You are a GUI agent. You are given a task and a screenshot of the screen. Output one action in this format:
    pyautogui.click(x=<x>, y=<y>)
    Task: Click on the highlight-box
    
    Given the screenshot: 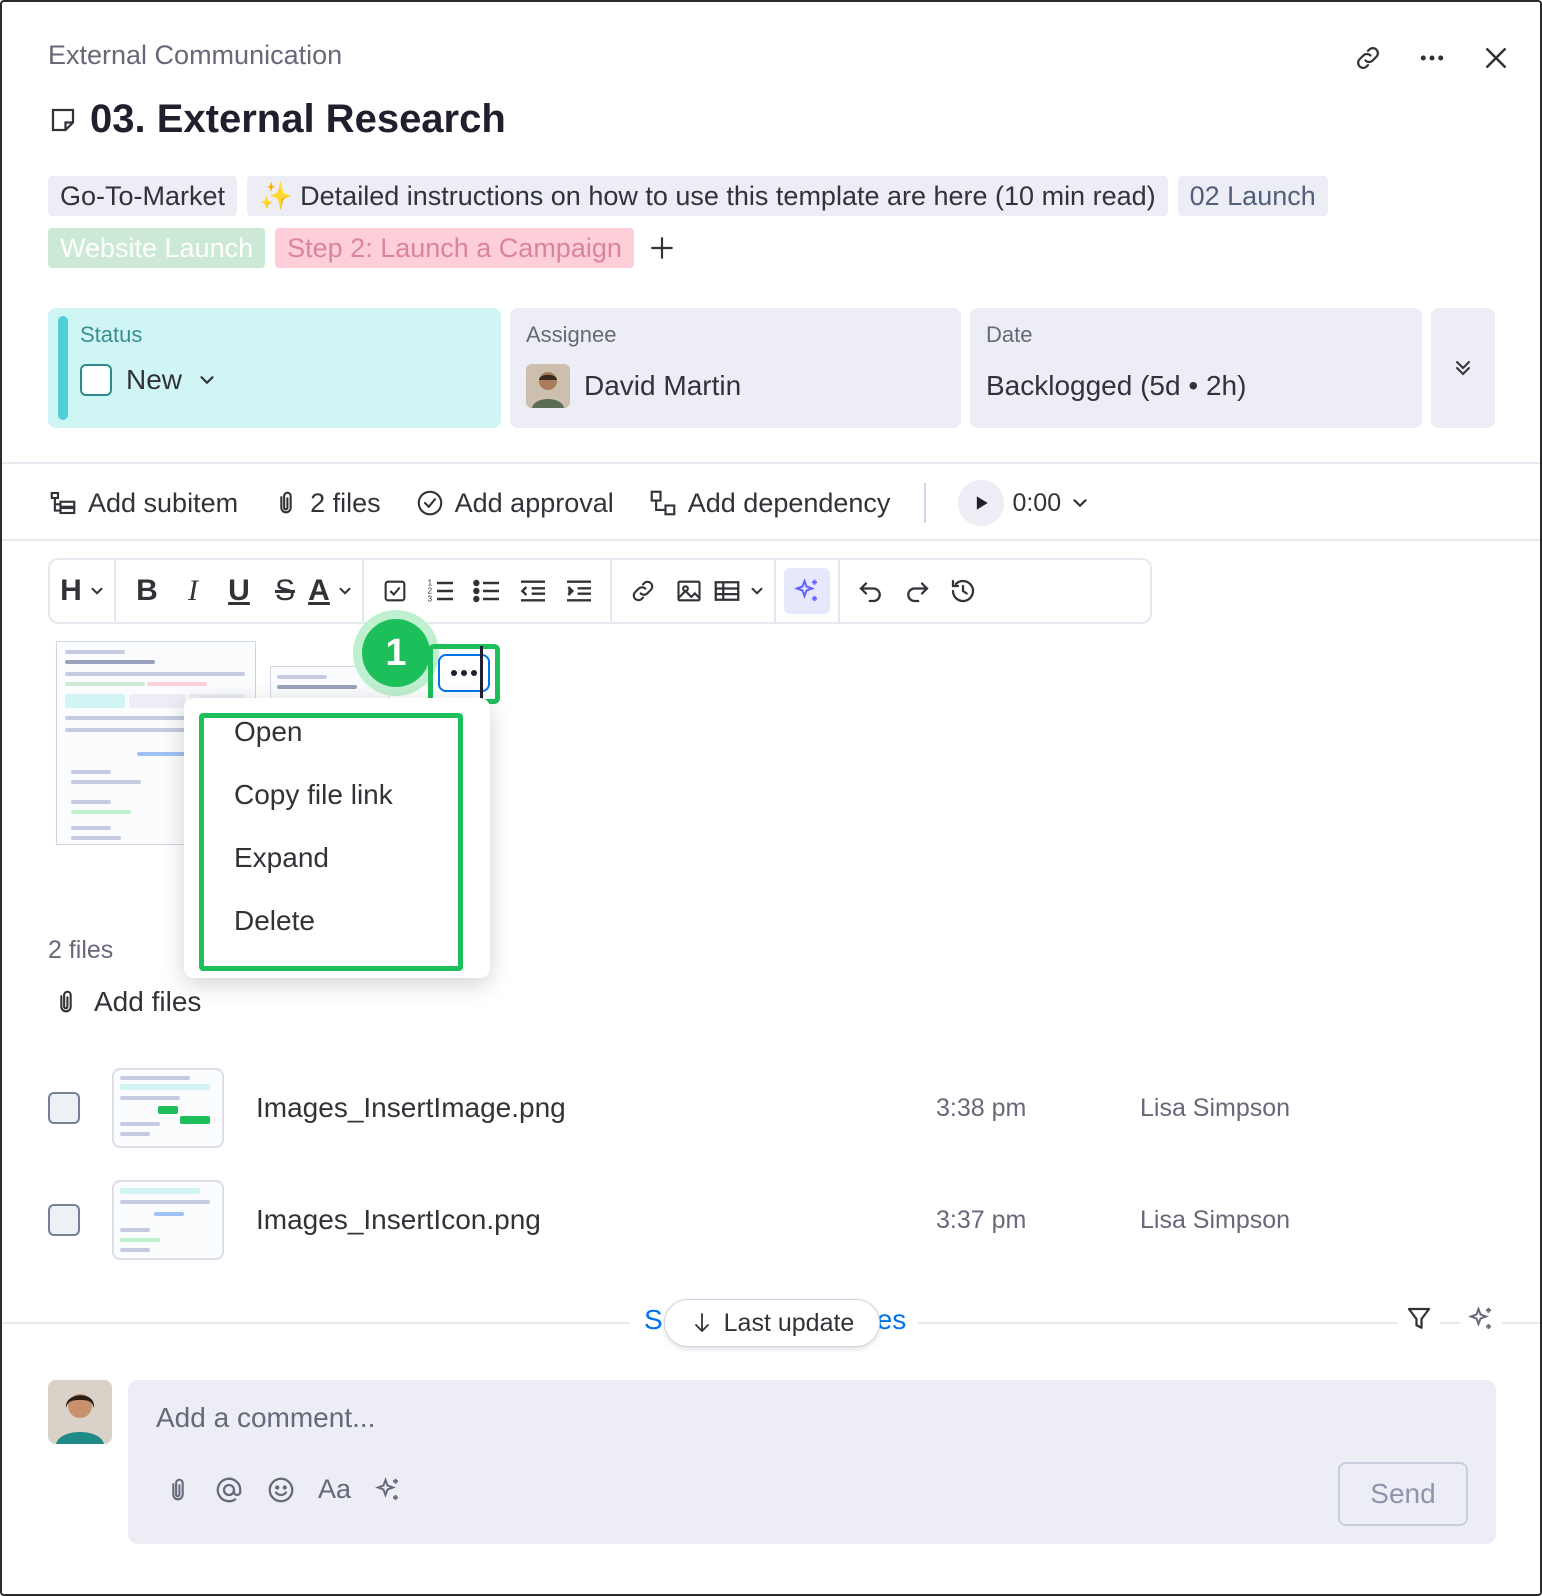 What is the action you would take?
    pyautogui.click(x=331, y=842)
    